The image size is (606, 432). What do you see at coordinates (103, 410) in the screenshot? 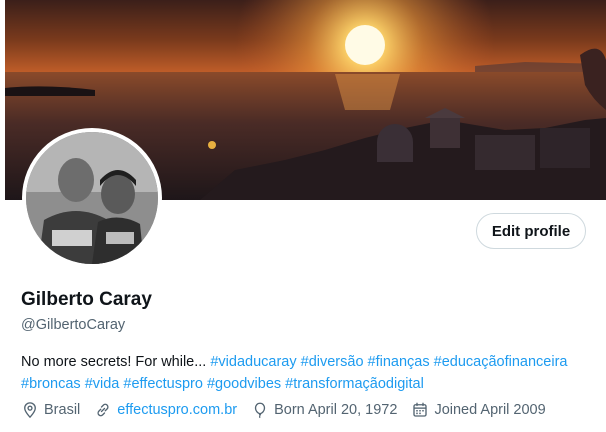
I see `link-icon` at bounding box center [103, 410].